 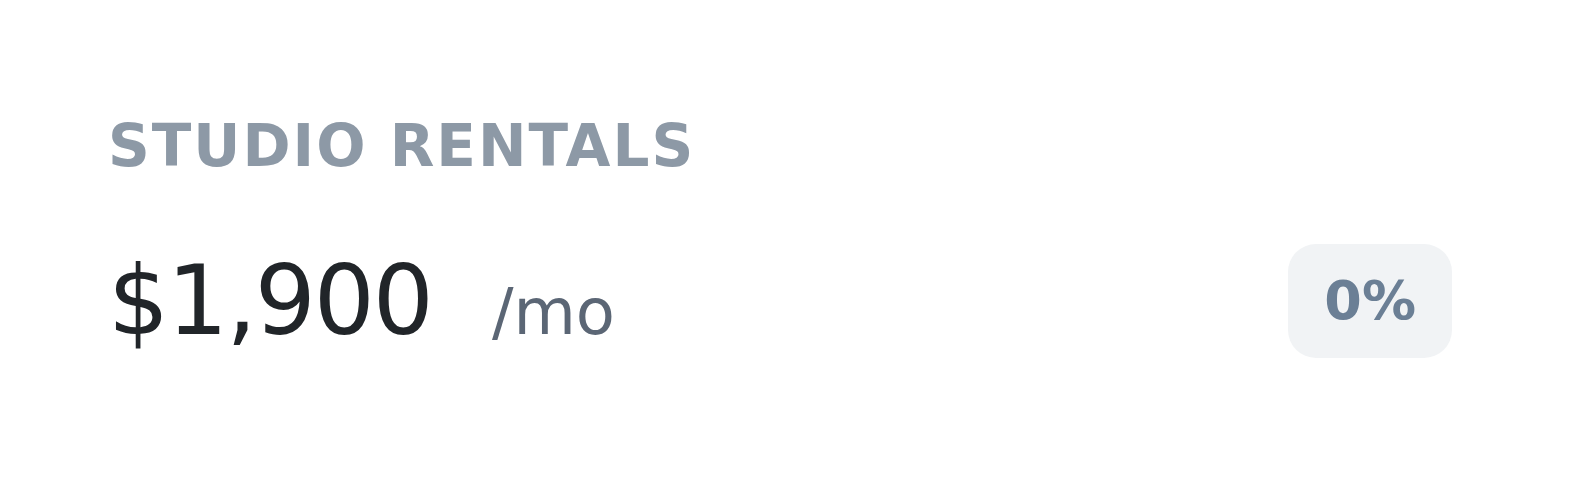 I want to click on stat-label: STUDIO RENTALS, so click(x=402, y=147).